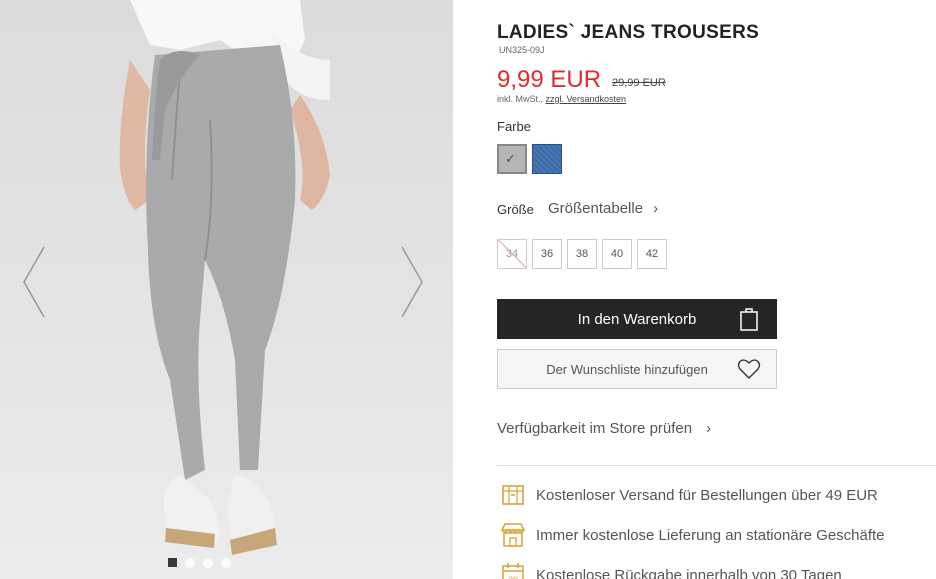 Image resolution: width=936 pixels, height=579 pixels. Describe the element at coordinates (515, 209) in the screenshot. I see `size-label: Größe` at that location.